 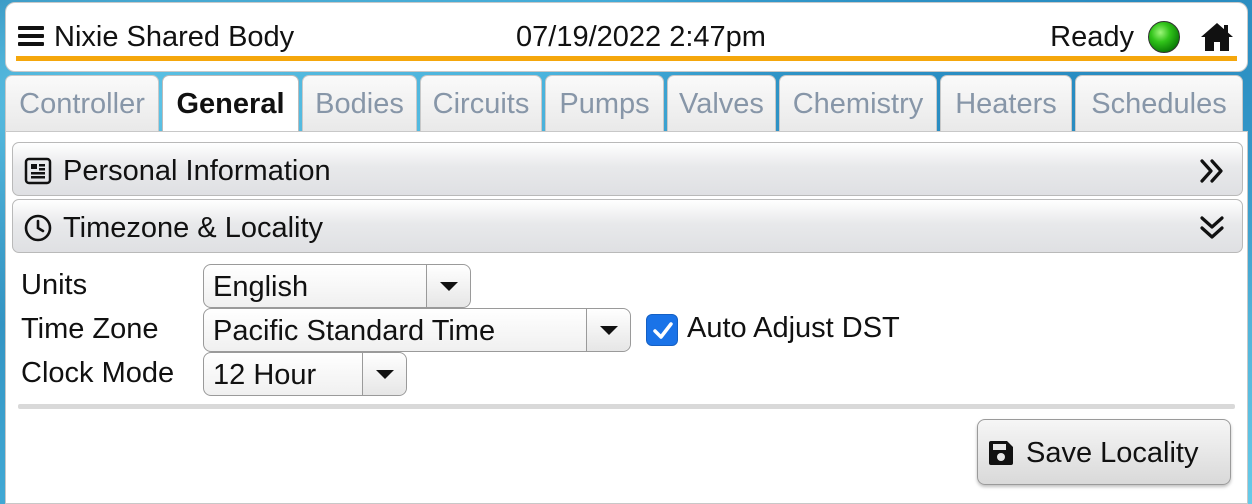 What do you see at coordinates (641, 37) in the screenshot?
I see `controller-datetime: 07/19/2022 2:47pm` at bounding box center [641, 37].